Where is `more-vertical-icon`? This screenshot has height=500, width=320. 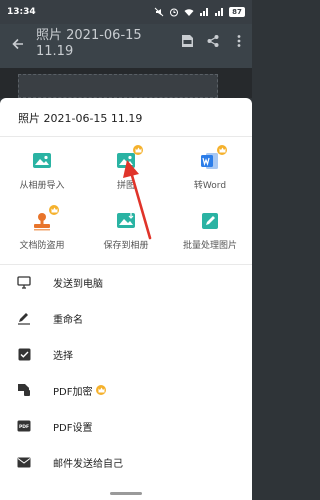
more-vertical-icon is located at coordinates (239, 41).